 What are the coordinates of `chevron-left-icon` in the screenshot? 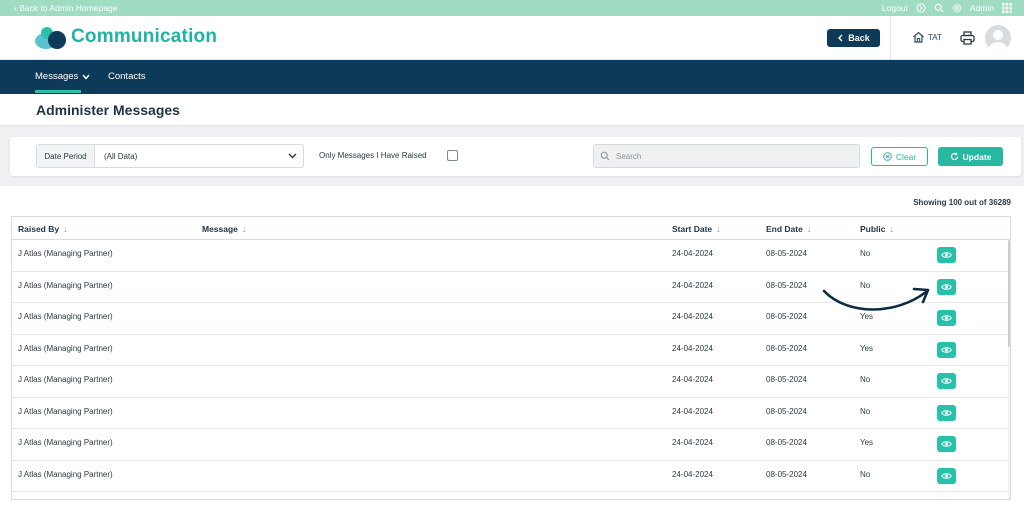 It's located at (840, 38).